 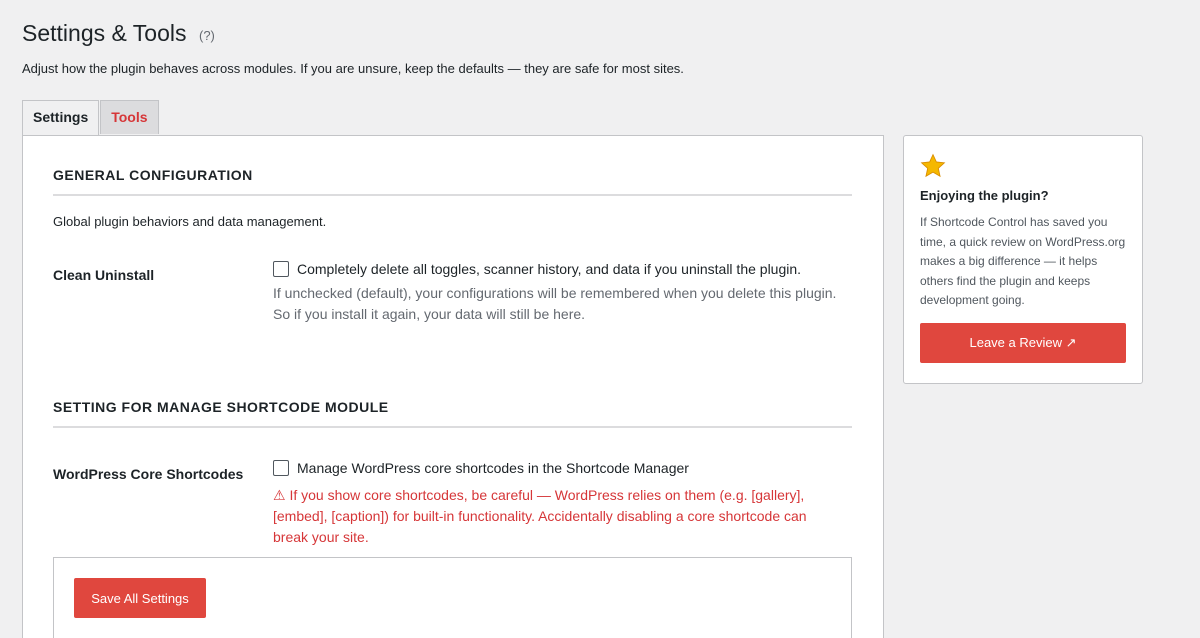 I want to click on page-title: Settings & Tools, so click(x=104, y=33).